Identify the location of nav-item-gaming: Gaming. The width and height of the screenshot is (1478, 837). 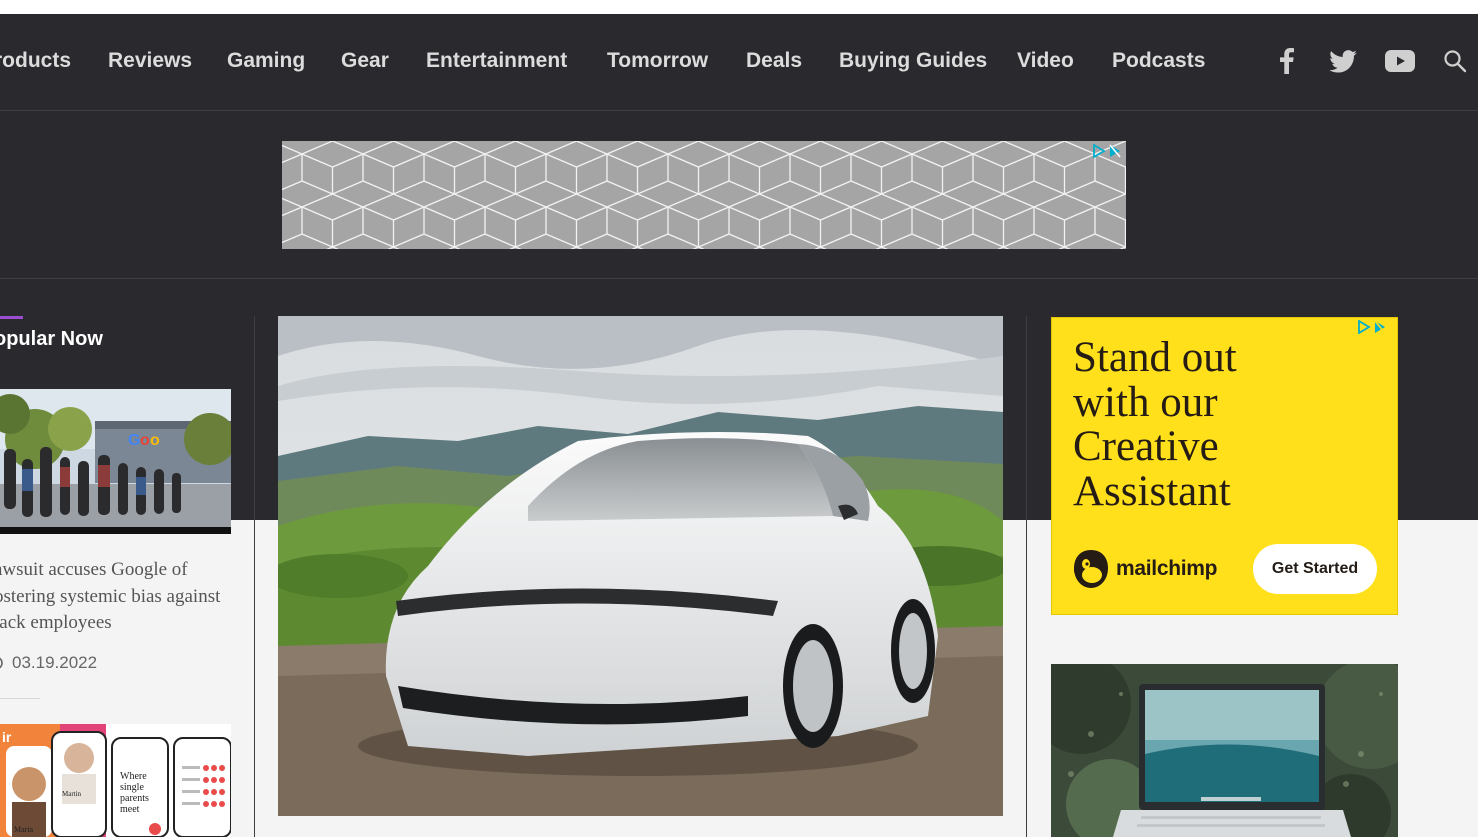
(266, 61).